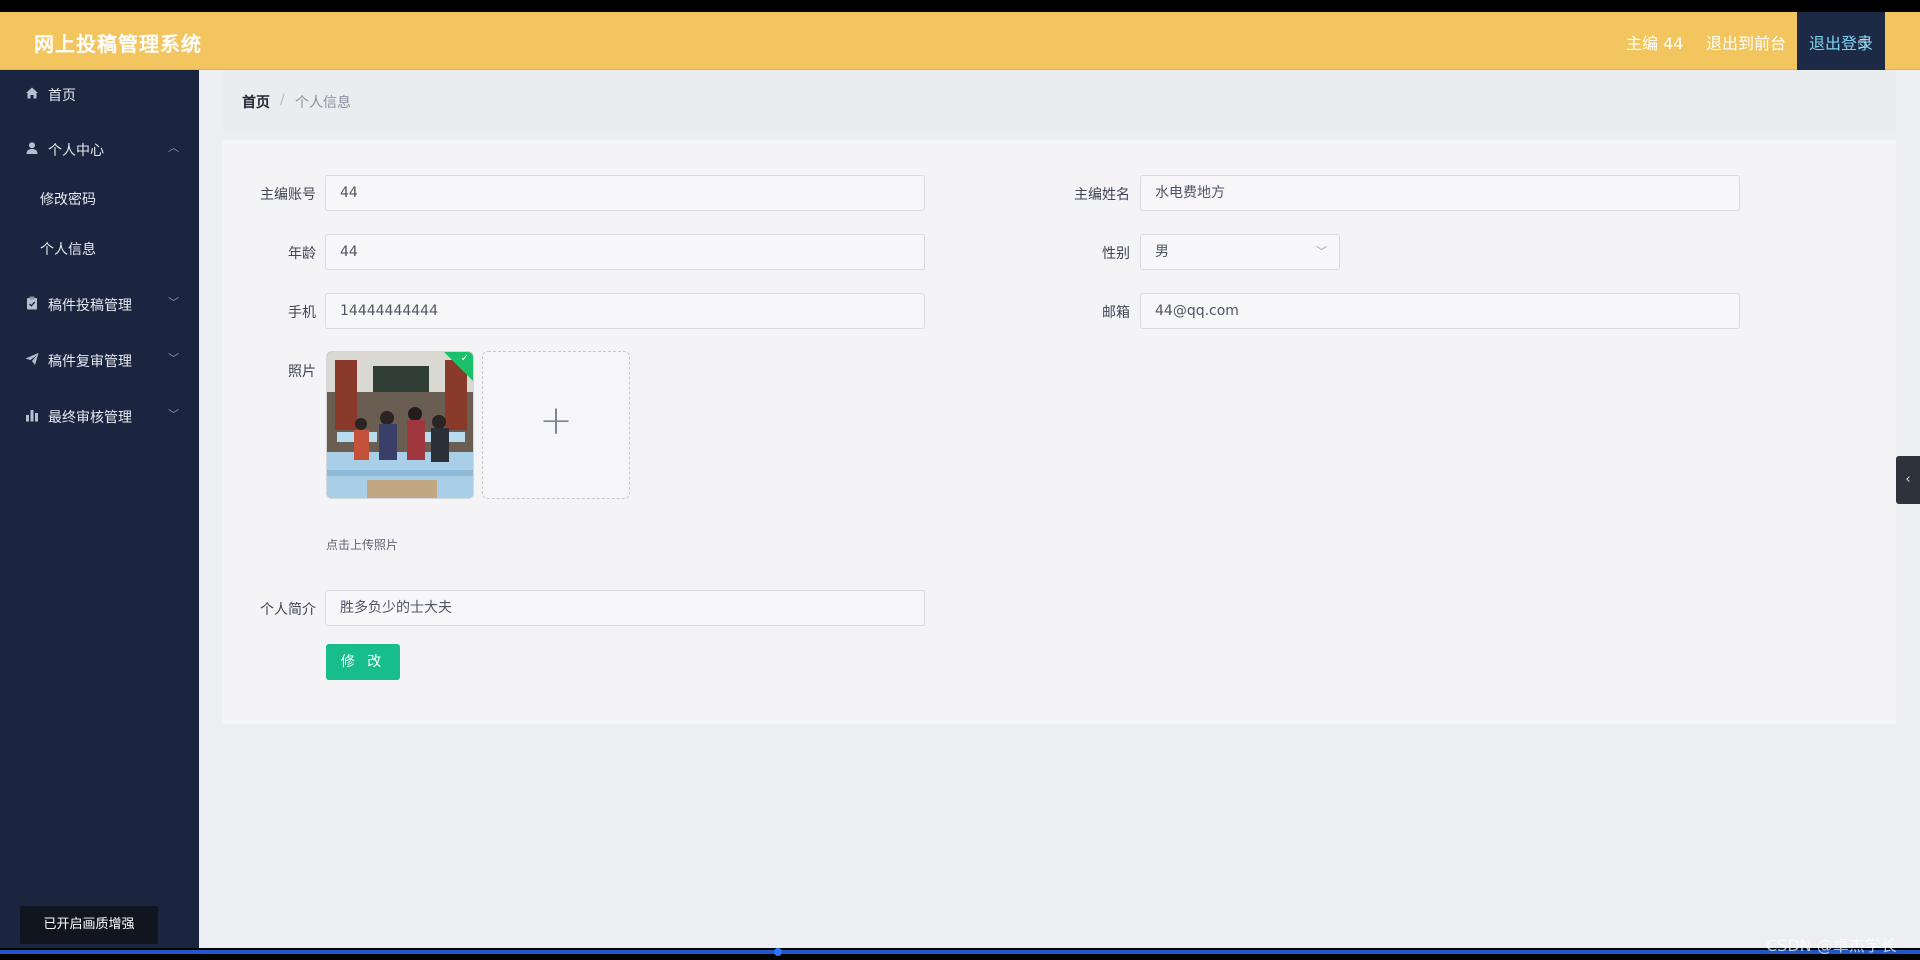  What do you see at coordinates (464, 358) in the screenshot?
I see `check-icon: ✓` at bounding box center [464, 358].